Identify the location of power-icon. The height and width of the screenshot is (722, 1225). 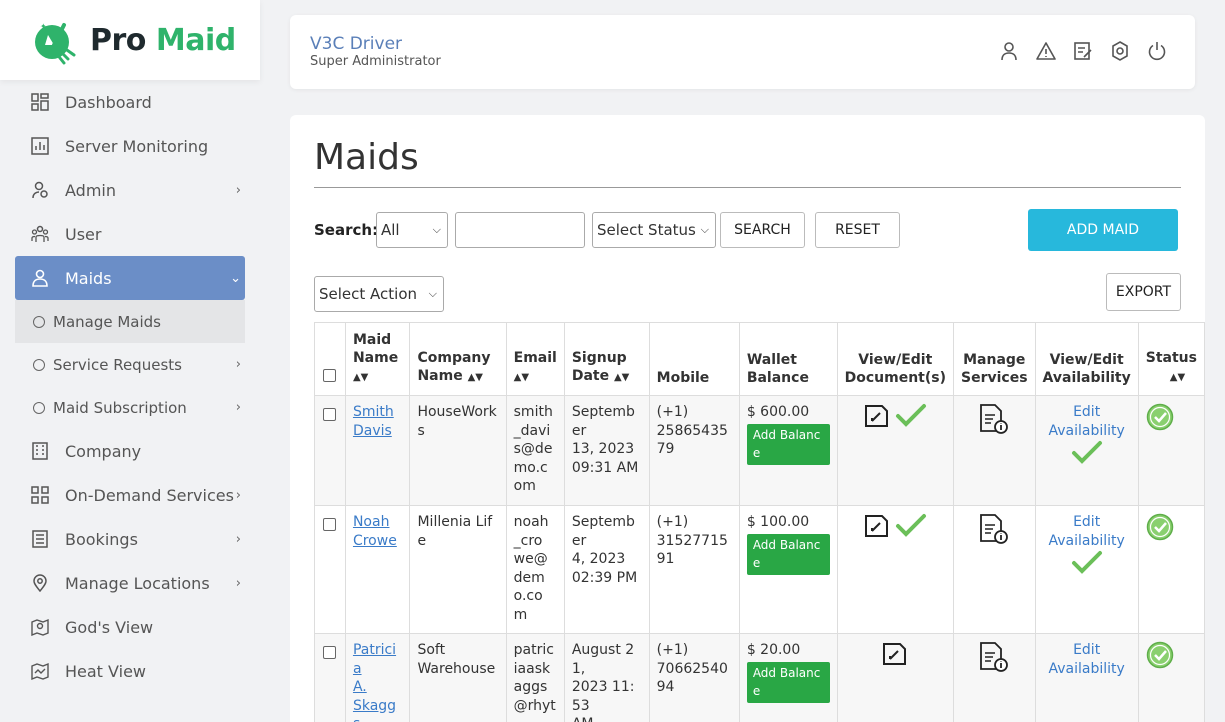
(1157, 51).